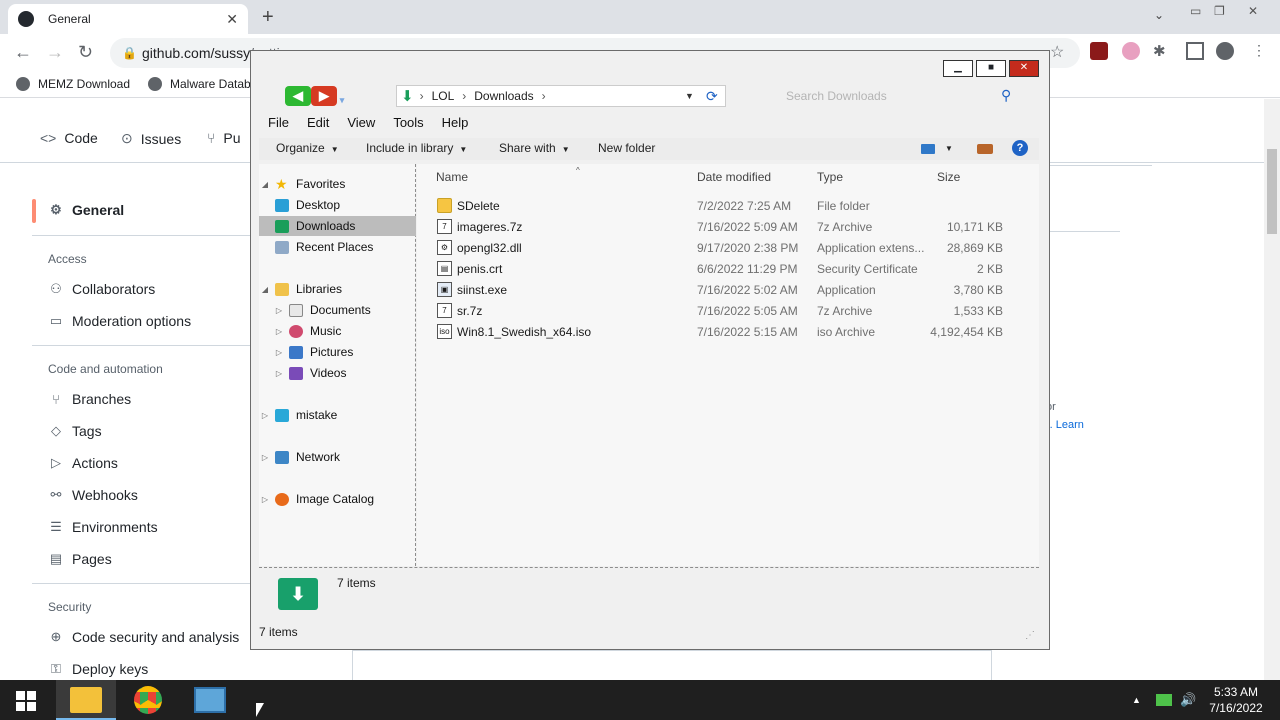  What do you see at coordinates (1006, 95) in the screenshot?
I see `search-icon: ⚲` at bounding box center [1006, 95].